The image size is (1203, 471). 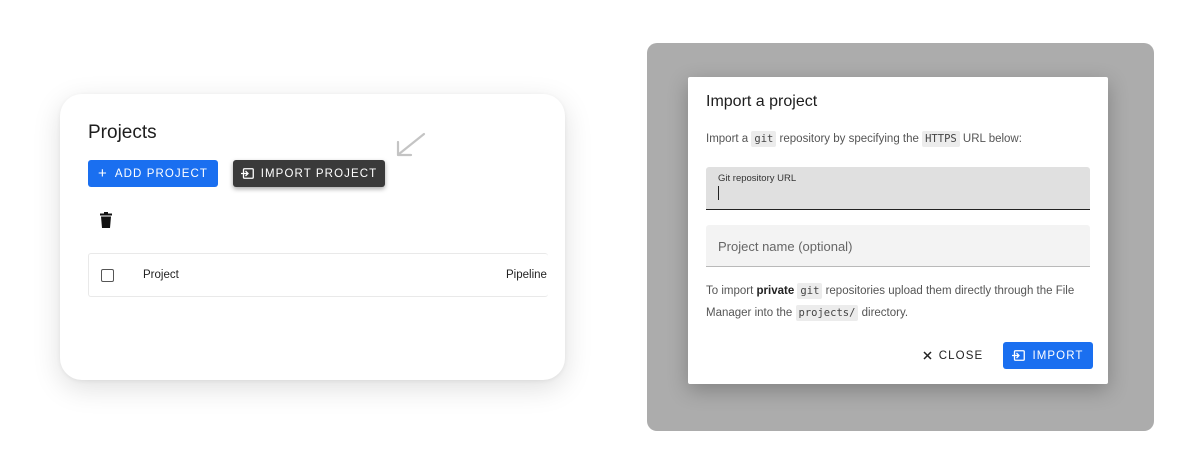 What do you see at coordinates (941, 139) in the screenshot?
I see `code-https: HTTPS` at bounding box center [941, 139].